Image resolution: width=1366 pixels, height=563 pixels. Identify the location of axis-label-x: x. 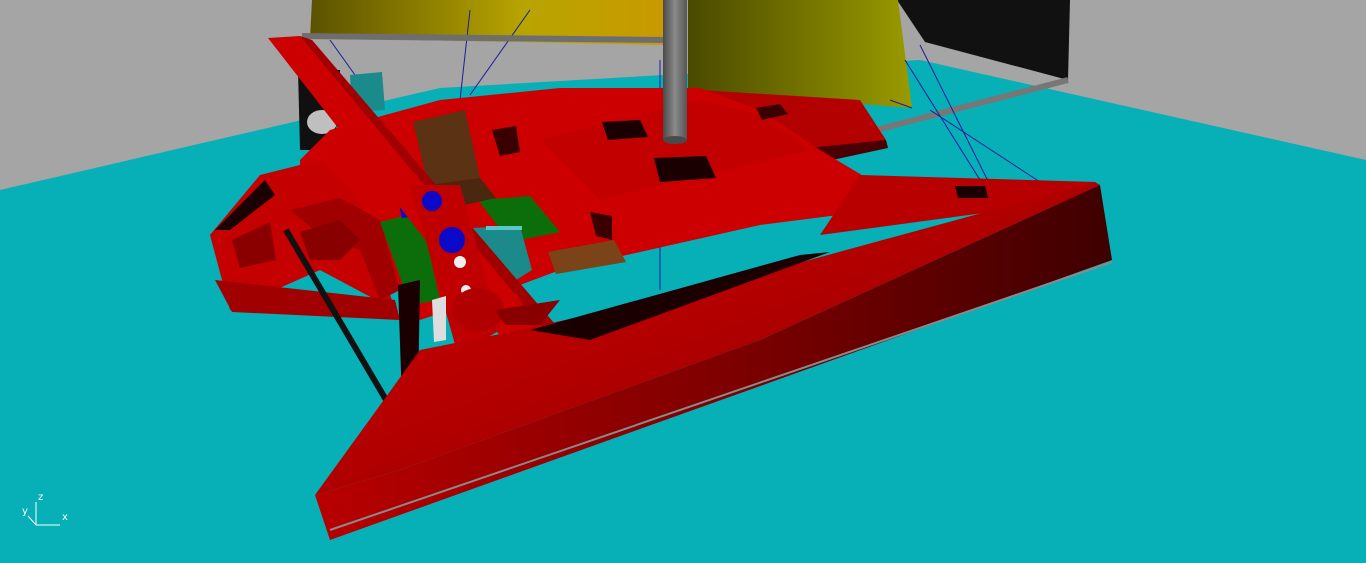
(65, 517).